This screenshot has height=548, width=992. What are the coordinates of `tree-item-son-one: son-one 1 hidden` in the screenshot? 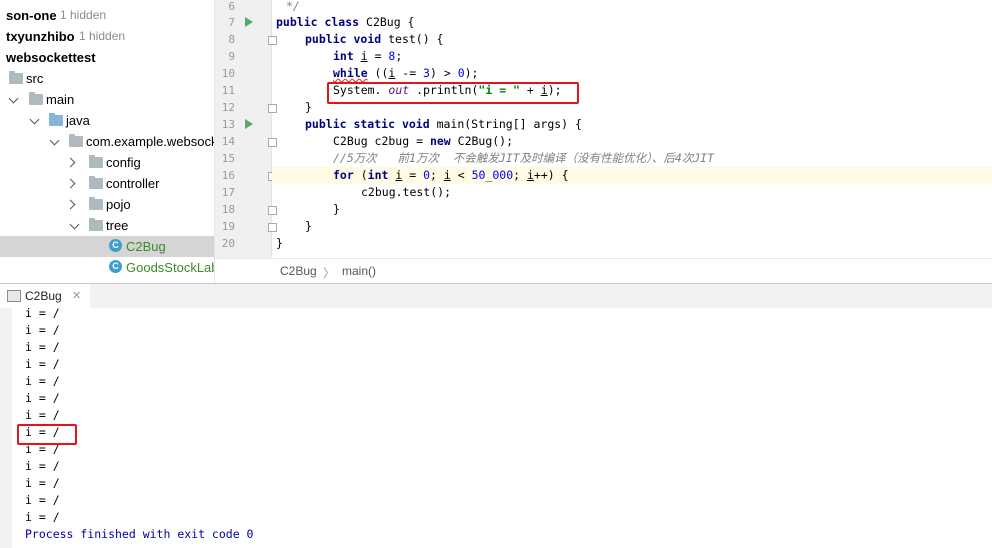 It's located at (107, 15).